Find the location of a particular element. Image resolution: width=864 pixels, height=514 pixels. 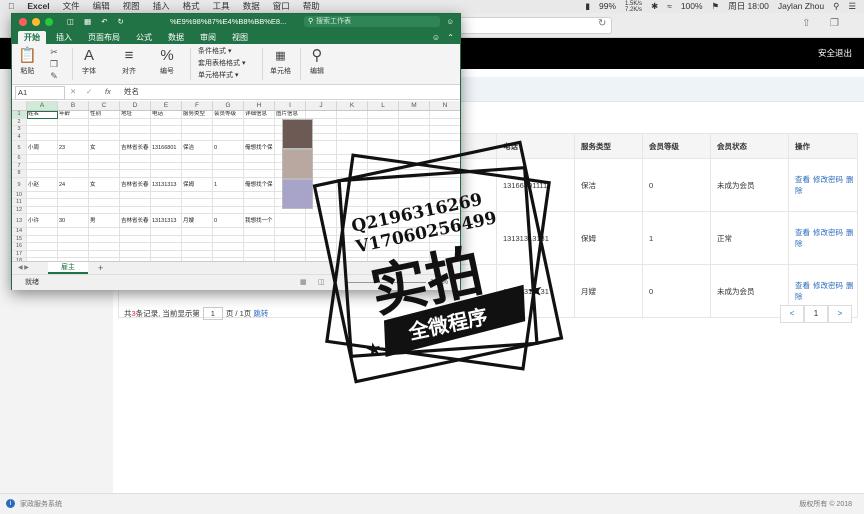

row-header: 2 is located at coordinates (19, 122).